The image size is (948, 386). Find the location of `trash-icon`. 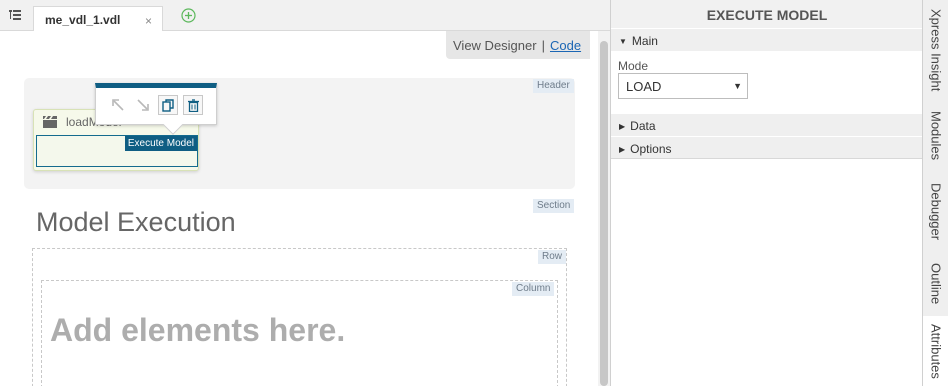

trash-icon is located at coordinates (193, 105).